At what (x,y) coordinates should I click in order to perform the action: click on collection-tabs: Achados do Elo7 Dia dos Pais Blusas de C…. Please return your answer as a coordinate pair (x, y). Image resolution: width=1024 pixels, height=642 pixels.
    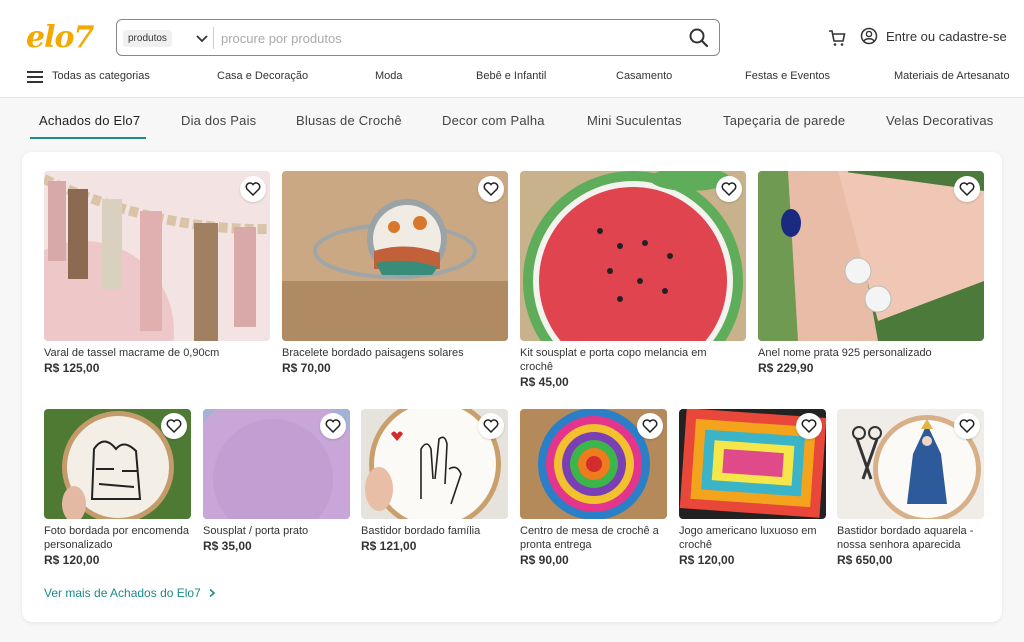
    Looking at the image, I should click on (512, 124).